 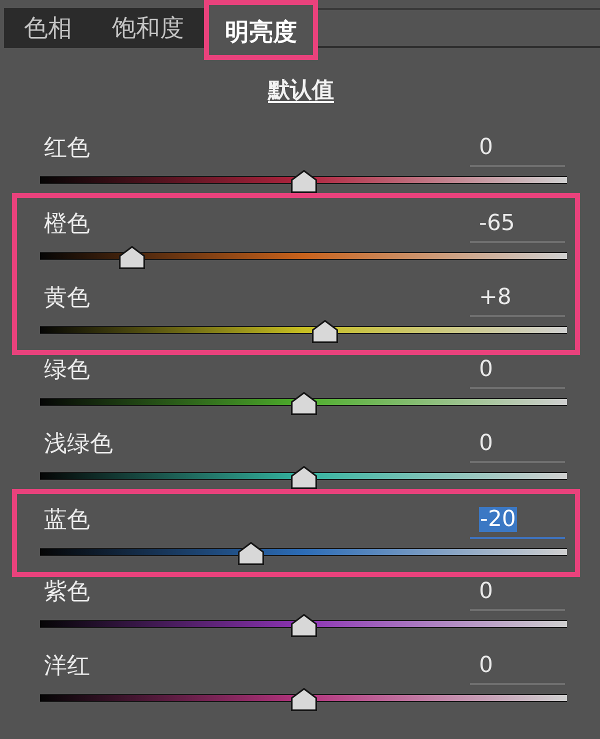 I want to click on value-field: -65, so click(x=517, y=225).